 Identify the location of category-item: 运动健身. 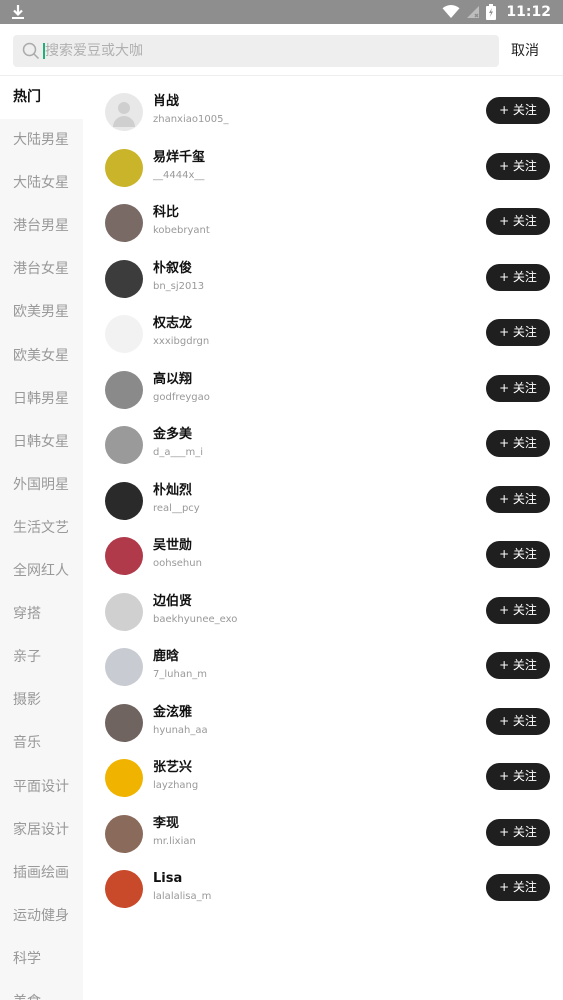
(41, 916).